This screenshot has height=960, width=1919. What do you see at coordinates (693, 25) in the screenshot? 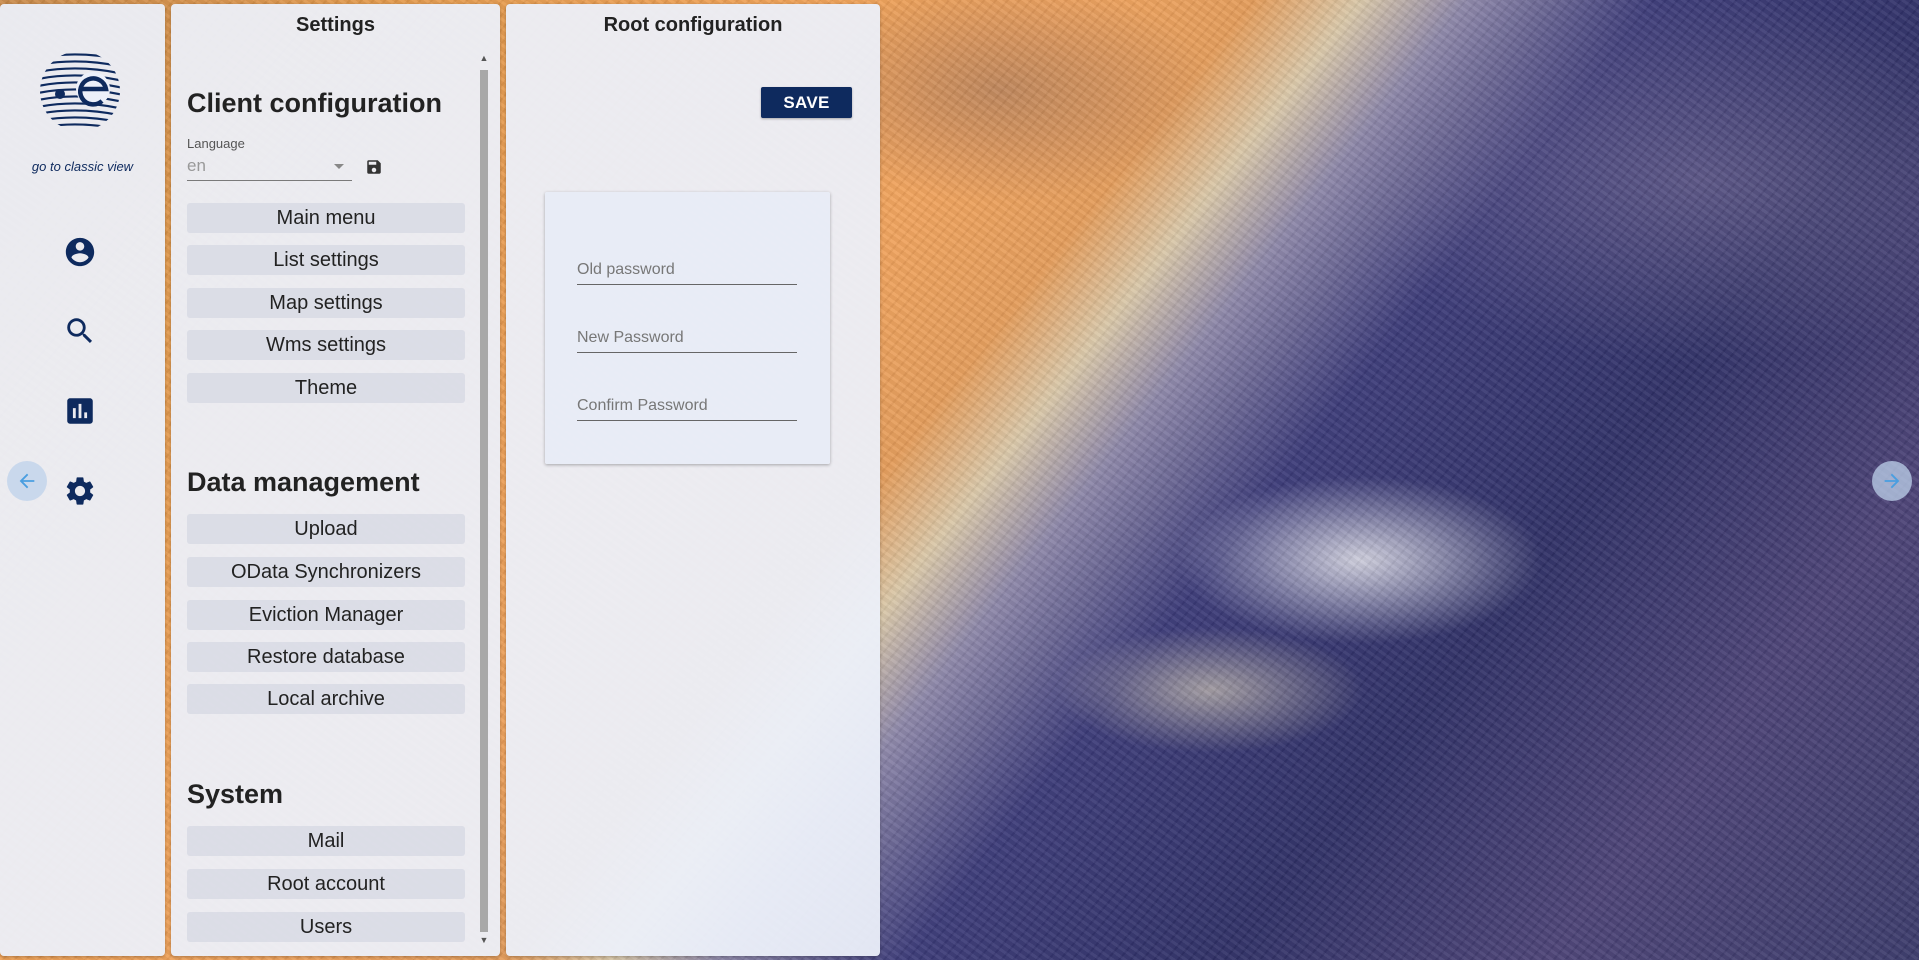
I see `root-configuration-title: Root configuration` at bounding box center [693, 25].